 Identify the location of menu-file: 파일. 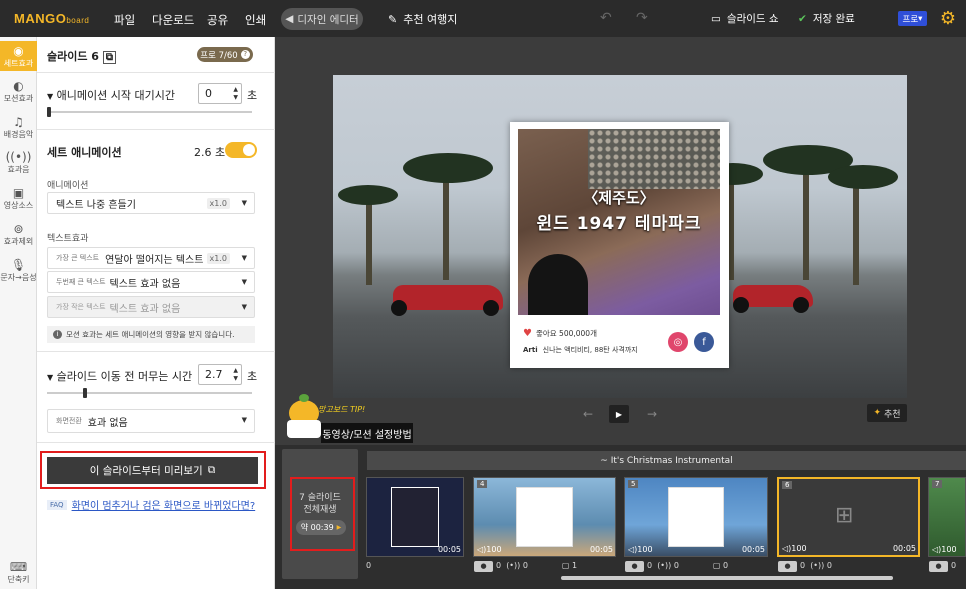
(124, 20).